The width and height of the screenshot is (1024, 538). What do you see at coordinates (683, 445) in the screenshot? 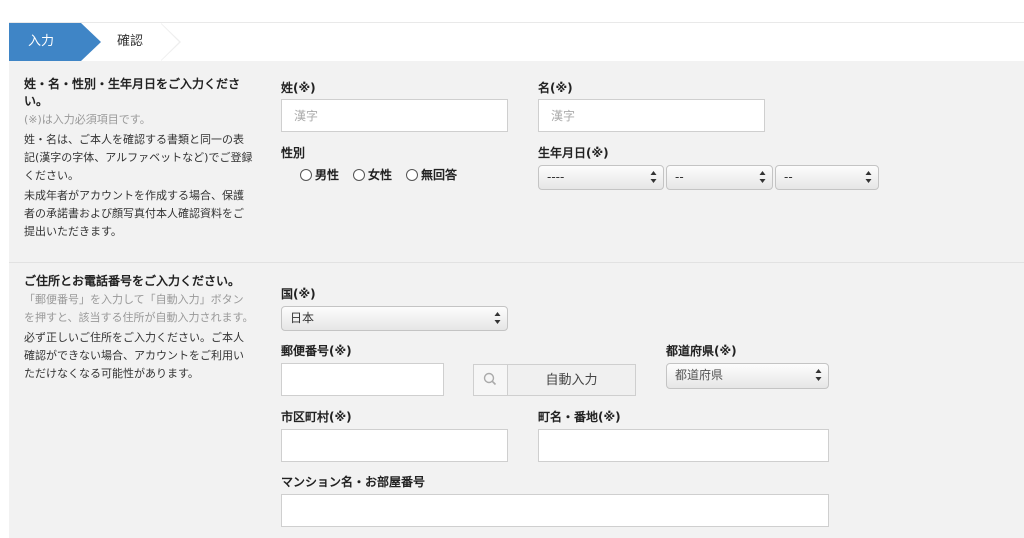
I see `town-input` at bounding box center [683, 445].